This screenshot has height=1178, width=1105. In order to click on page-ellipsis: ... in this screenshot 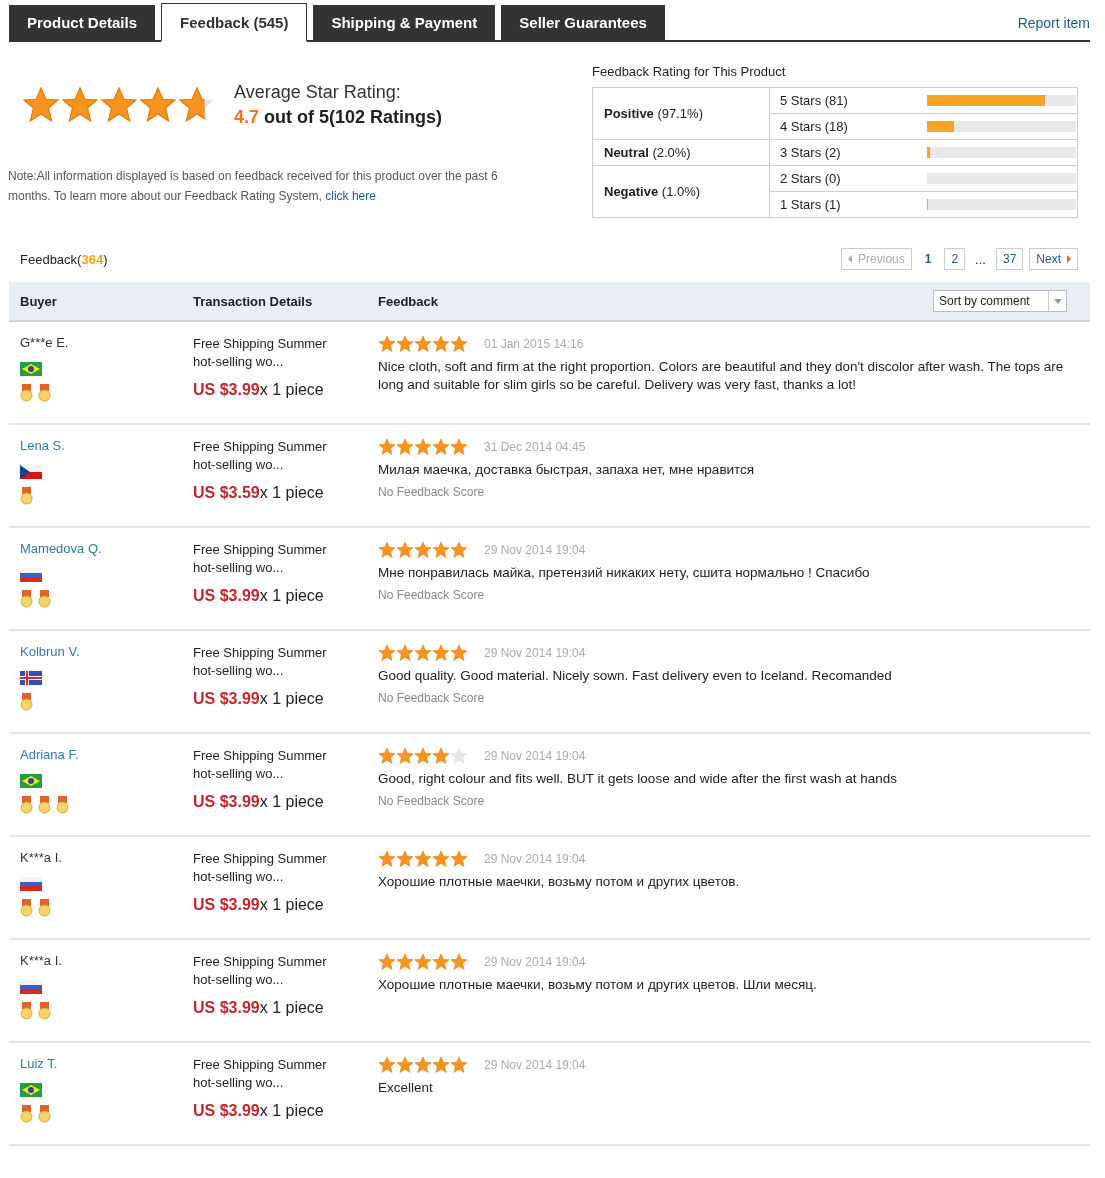, I will do `click(980, 259)`.